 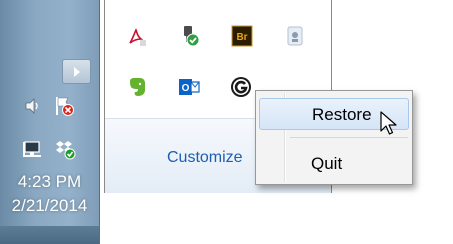 I want to click on dropbox-icon, so click(x=65, y=149).